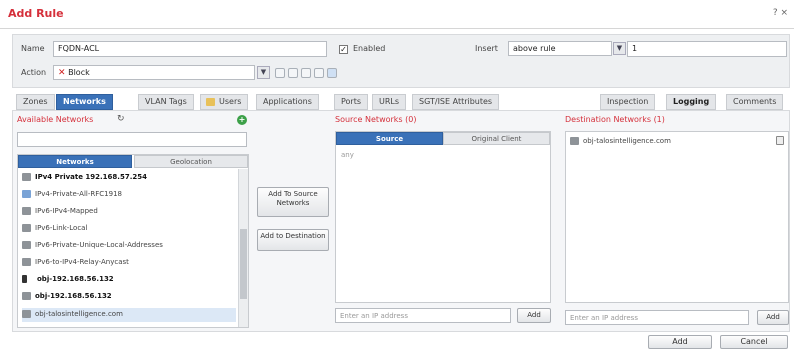  What do you see at coordinates (343, 49) in the screenshot?
I see `enabled-checkbox: ✓` at bounding box center [343, 49].